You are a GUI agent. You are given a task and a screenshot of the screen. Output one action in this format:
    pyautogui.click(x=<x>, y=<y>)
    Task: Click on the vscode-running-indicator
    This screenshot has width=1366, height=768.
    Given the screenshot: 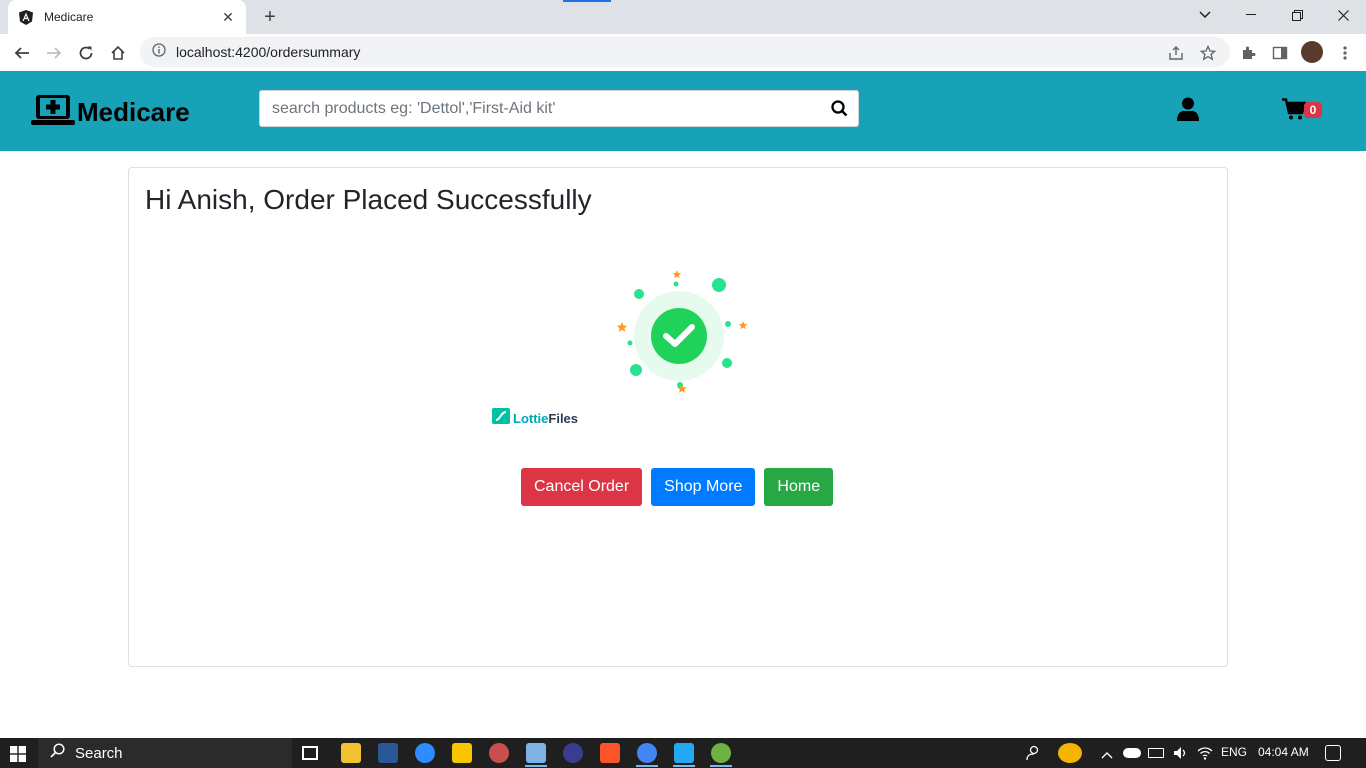 What is the action you would take?
    pyautogui.click(x=684, y=766)
    